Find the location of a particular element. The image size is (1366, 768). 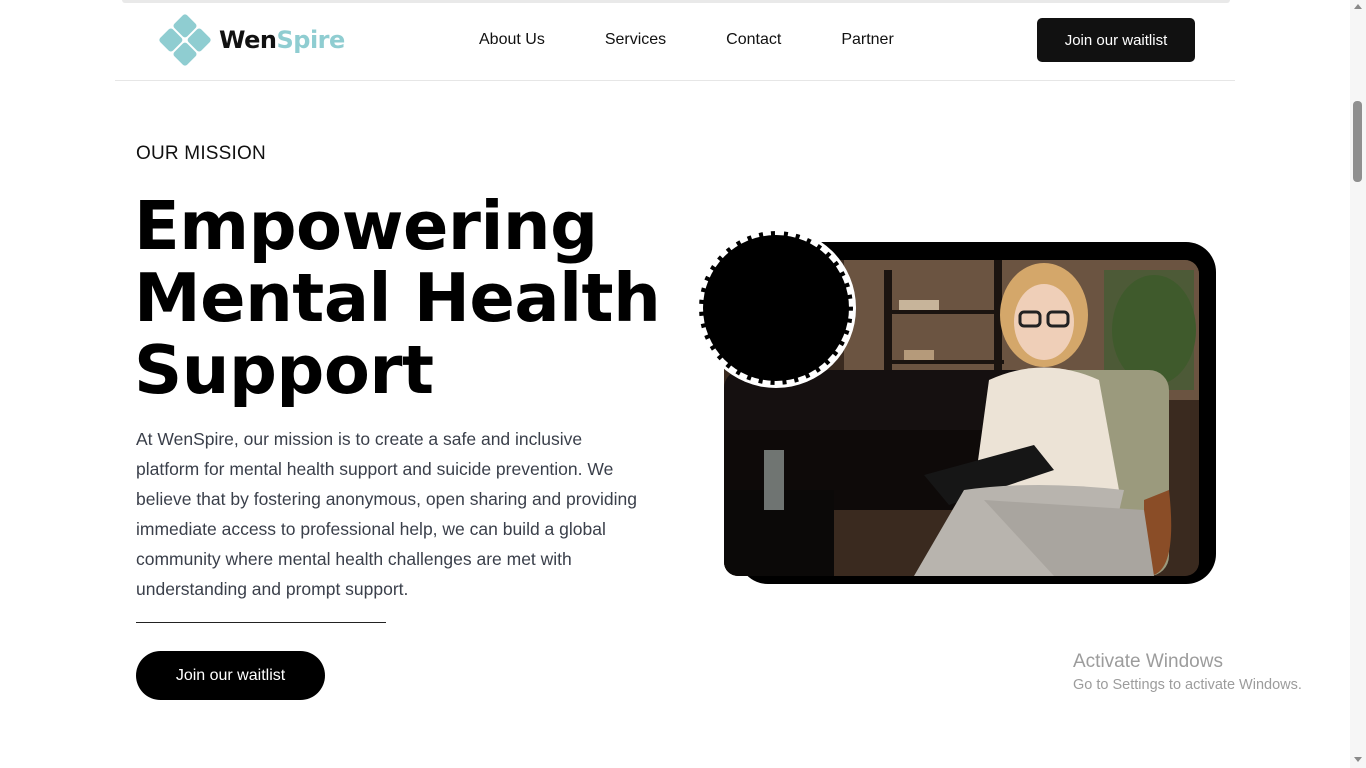

decorative-circle-inner is located at coordinates (776, 308).